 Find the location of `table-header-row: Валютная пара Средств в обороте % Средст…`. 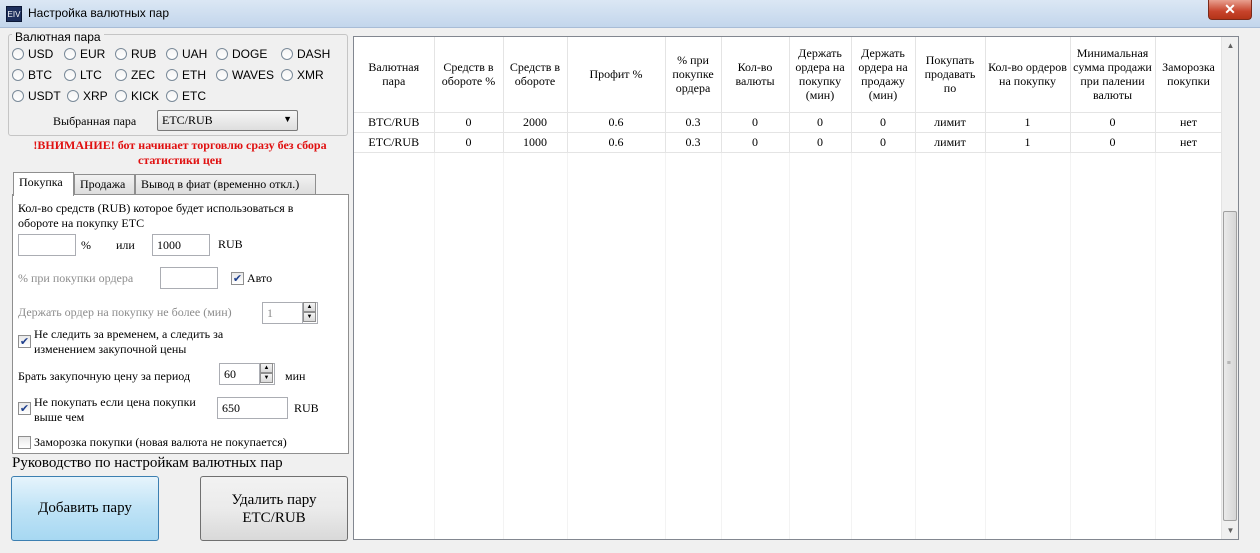

table-header-row: Валютная пара Средств в обороте % Средст… is located at coordinates (788, 75).